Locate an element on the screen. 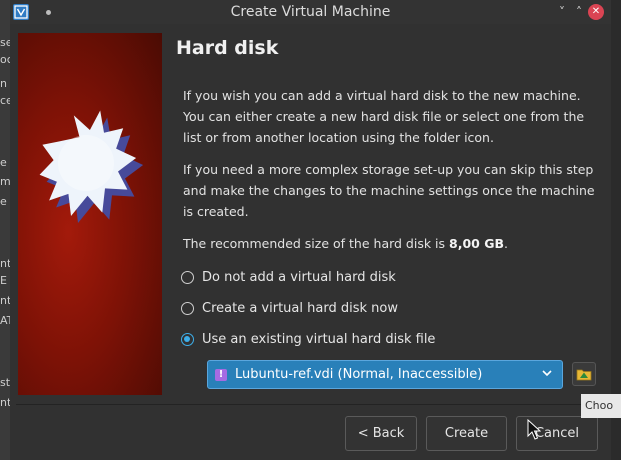  folder-icon is located at coordinates (584, 375).